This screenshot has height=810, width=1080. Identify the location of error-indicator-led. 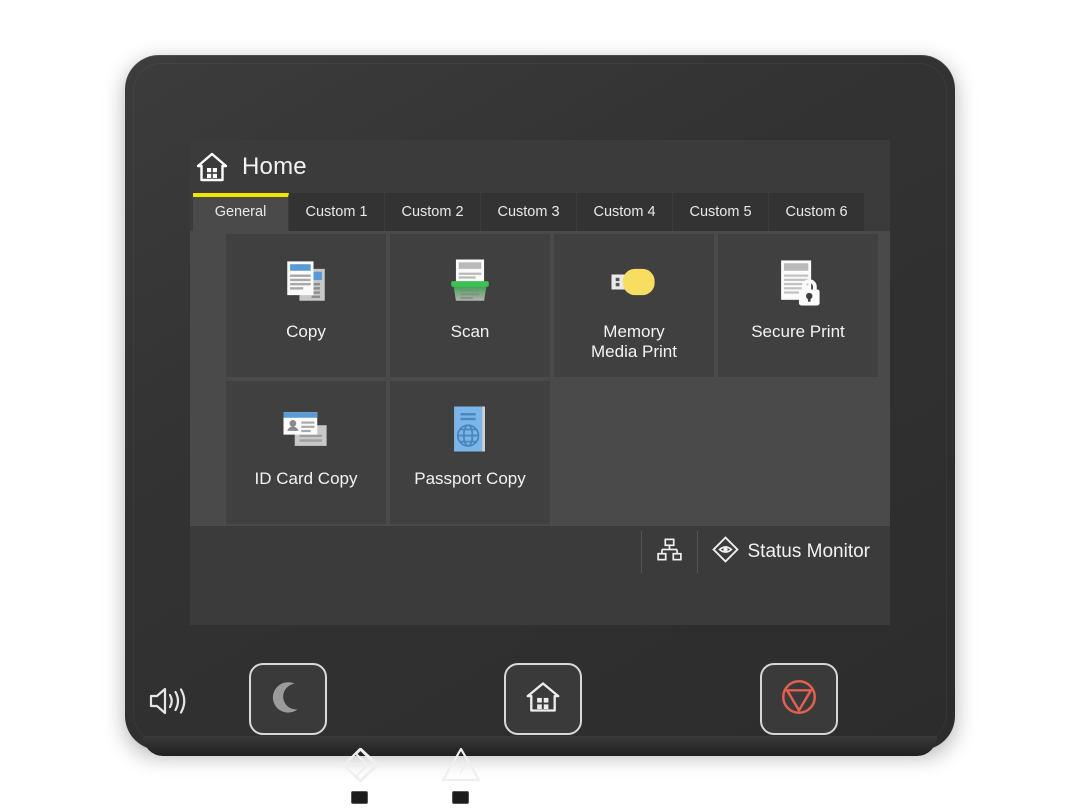
(460, 797).